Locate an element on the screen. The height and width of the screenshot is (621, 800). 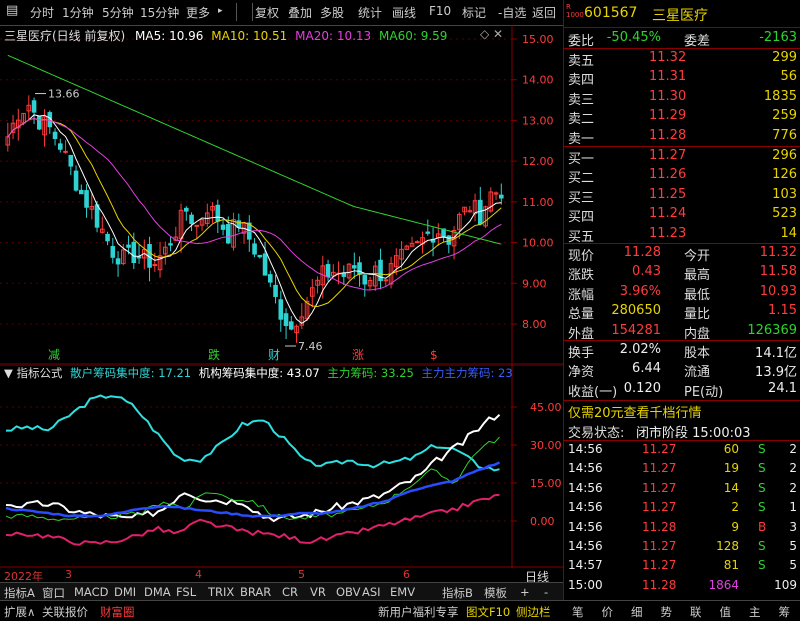
tick-count: 1 is located at coordinates (793, 507).